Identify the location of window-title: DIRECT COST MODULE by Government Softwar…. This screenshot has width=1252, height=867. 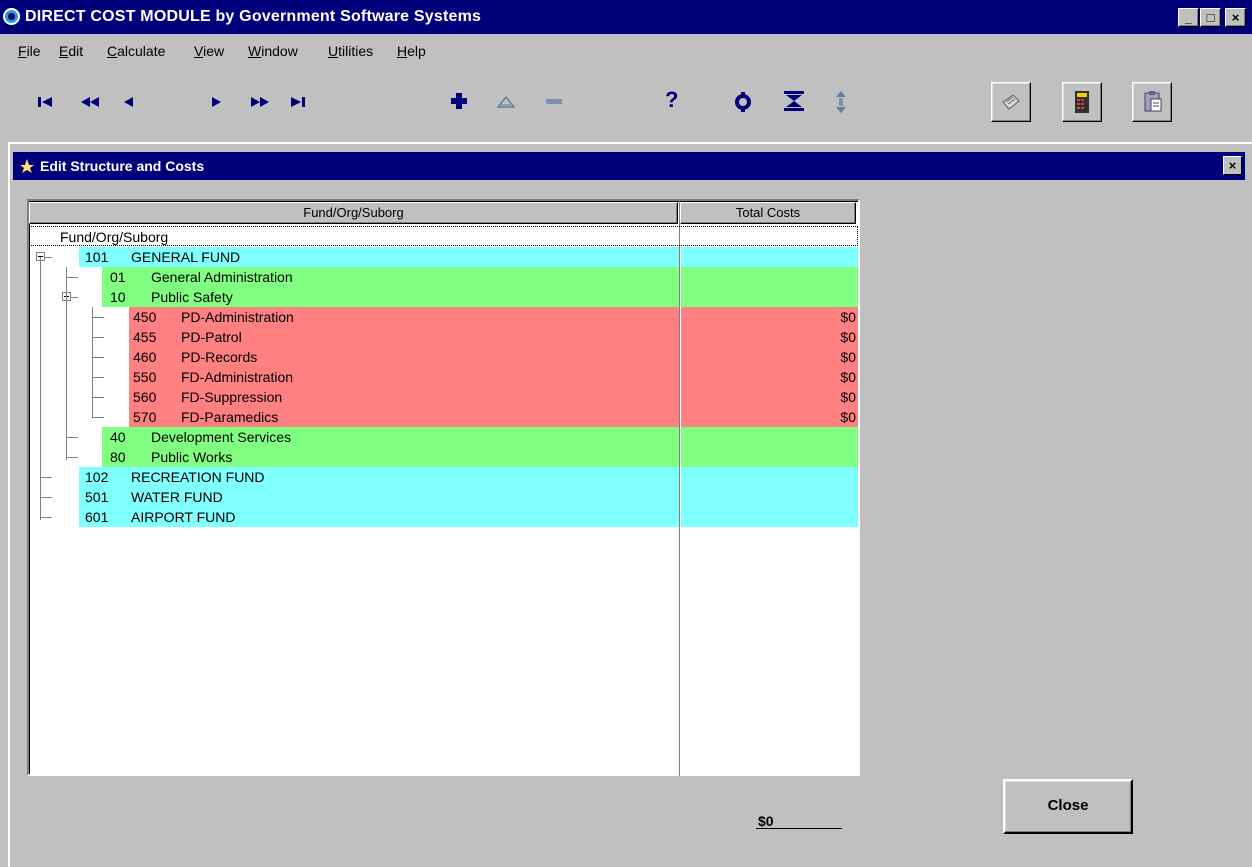
(253, 16).